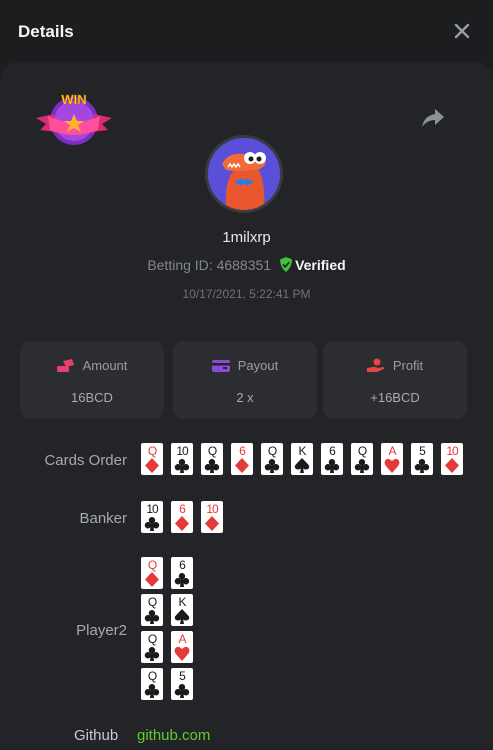 The image size is (493, 750). I want to click on avatar, so click(244, 174).